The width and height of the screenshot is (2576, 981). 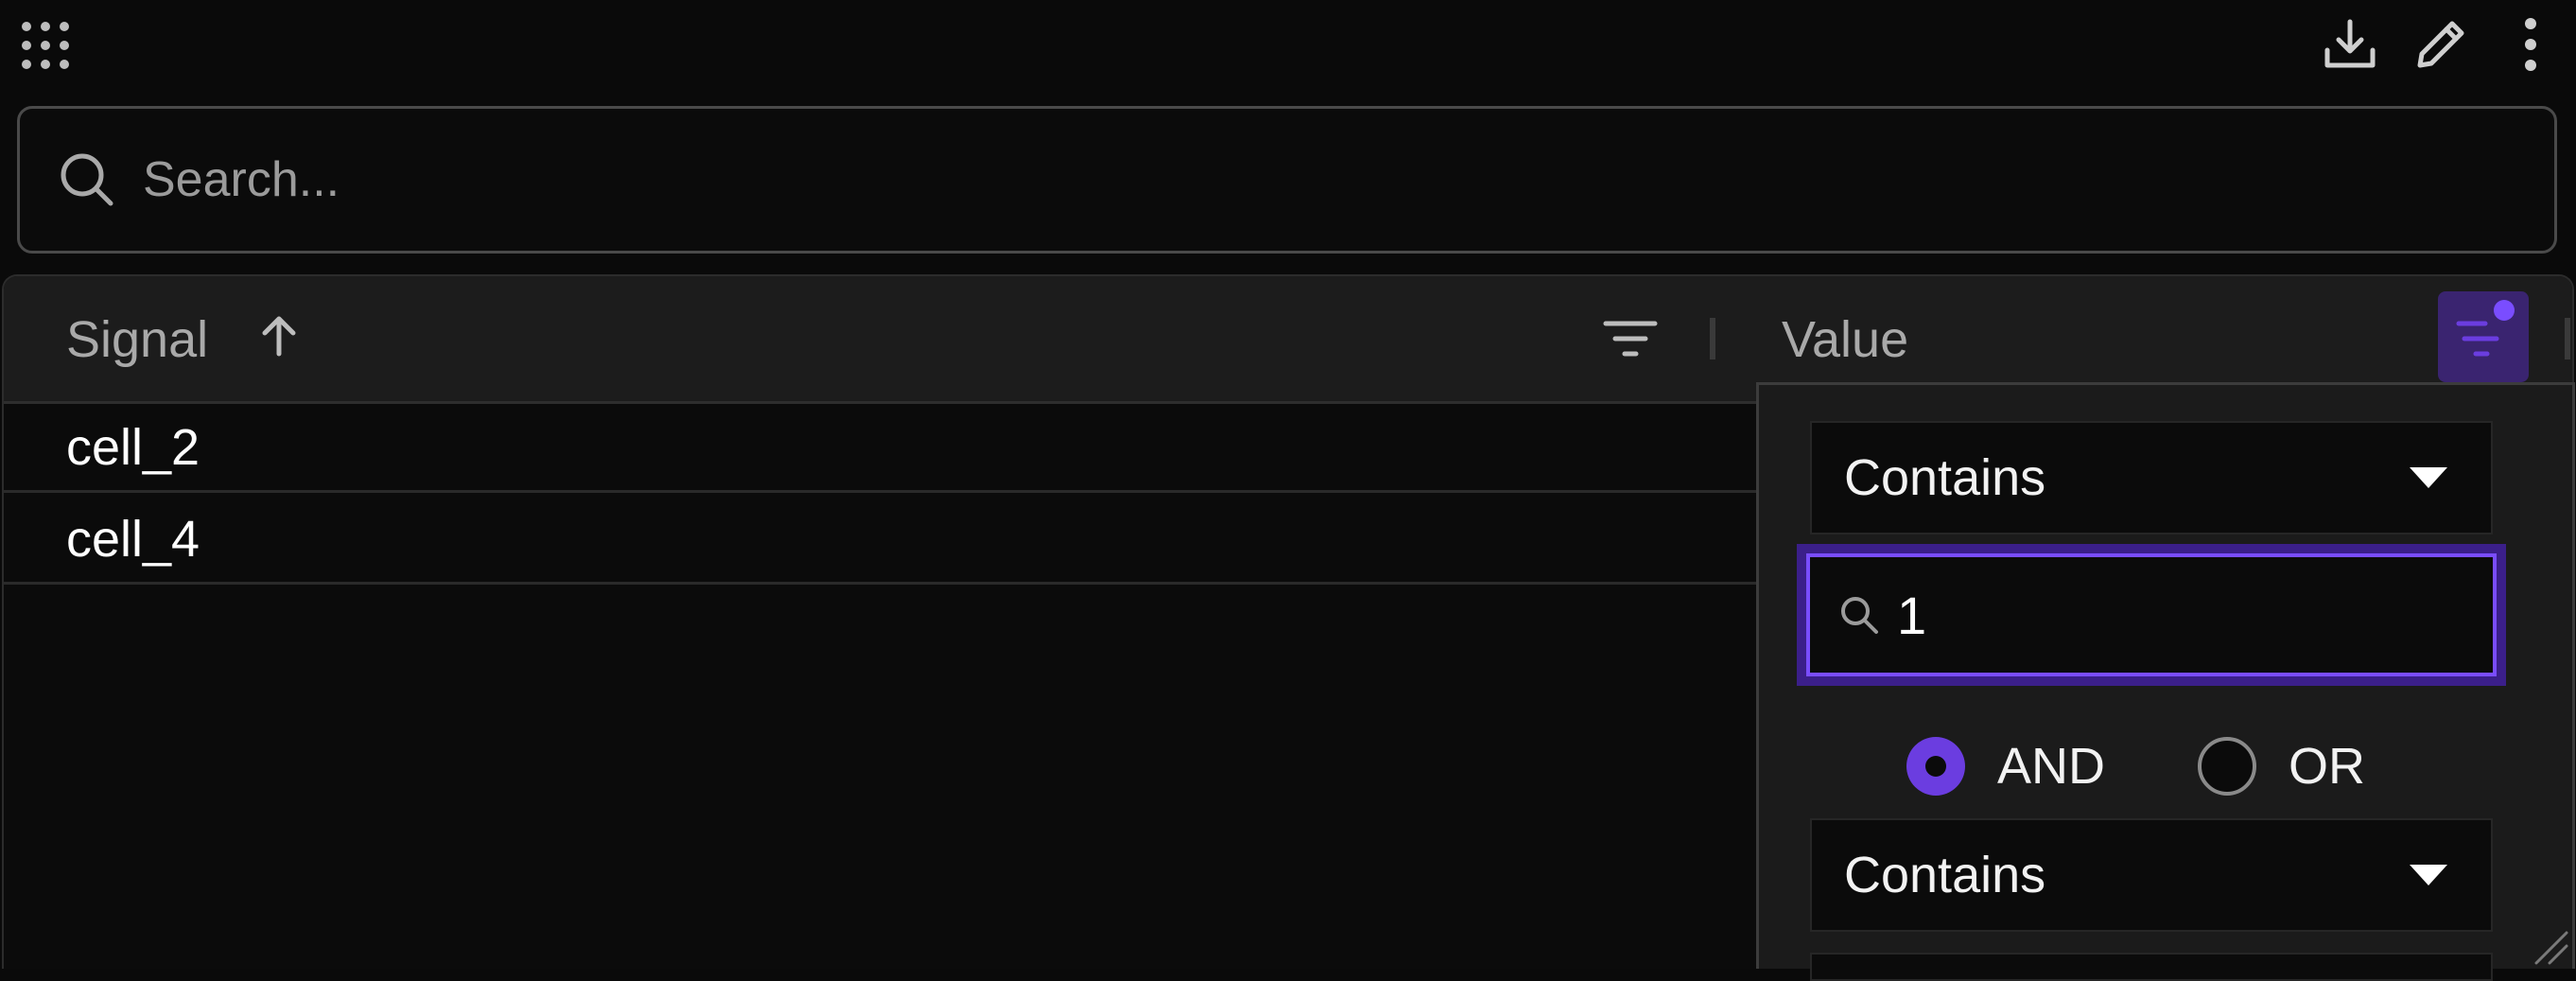 I want to click on apps-grid-button, so click(x=45, y=45).